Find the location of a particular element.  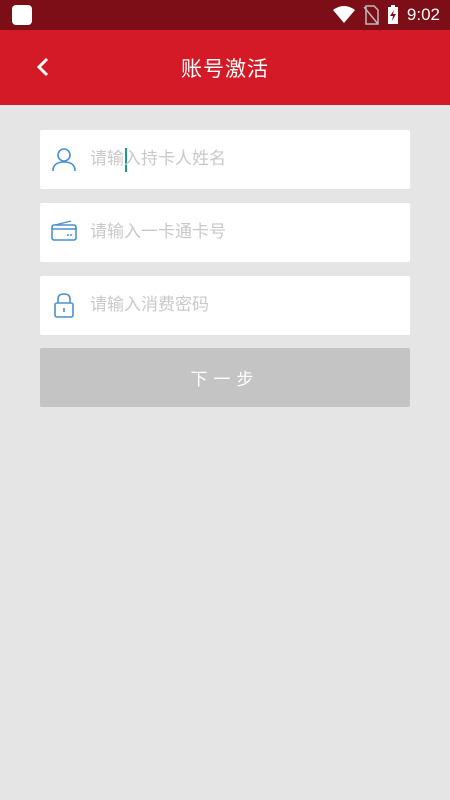

card-number-field: 请输入一卡通卡号 is located at coordinates (225, 232).